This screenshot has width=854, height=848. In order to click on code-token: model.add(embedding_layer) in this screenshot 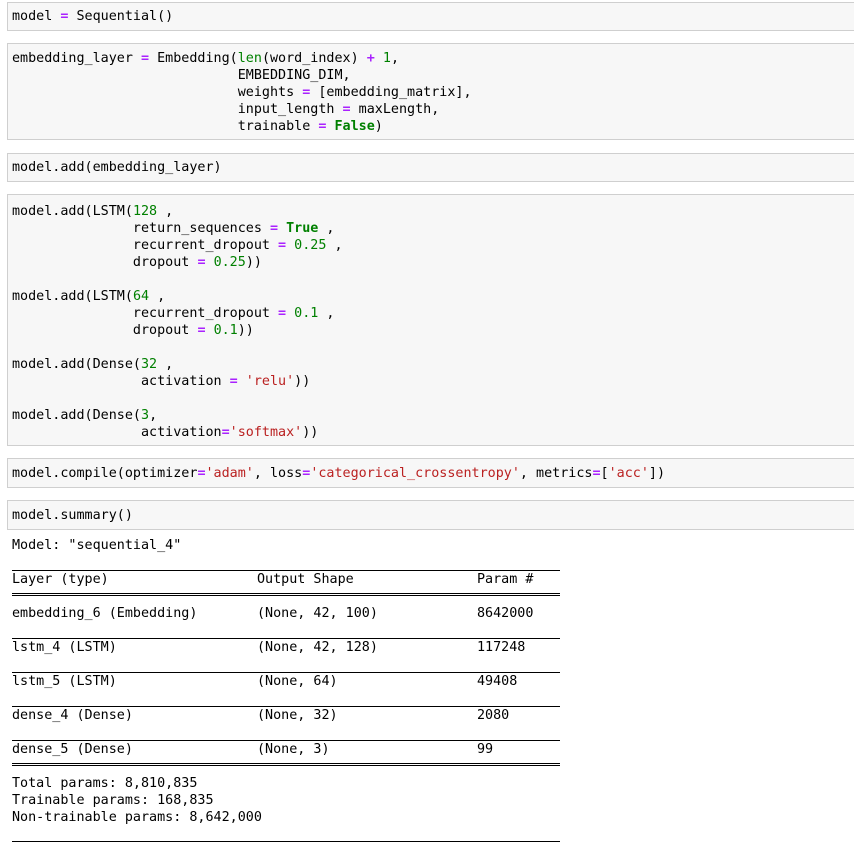, I will do `click(117, 167)`.